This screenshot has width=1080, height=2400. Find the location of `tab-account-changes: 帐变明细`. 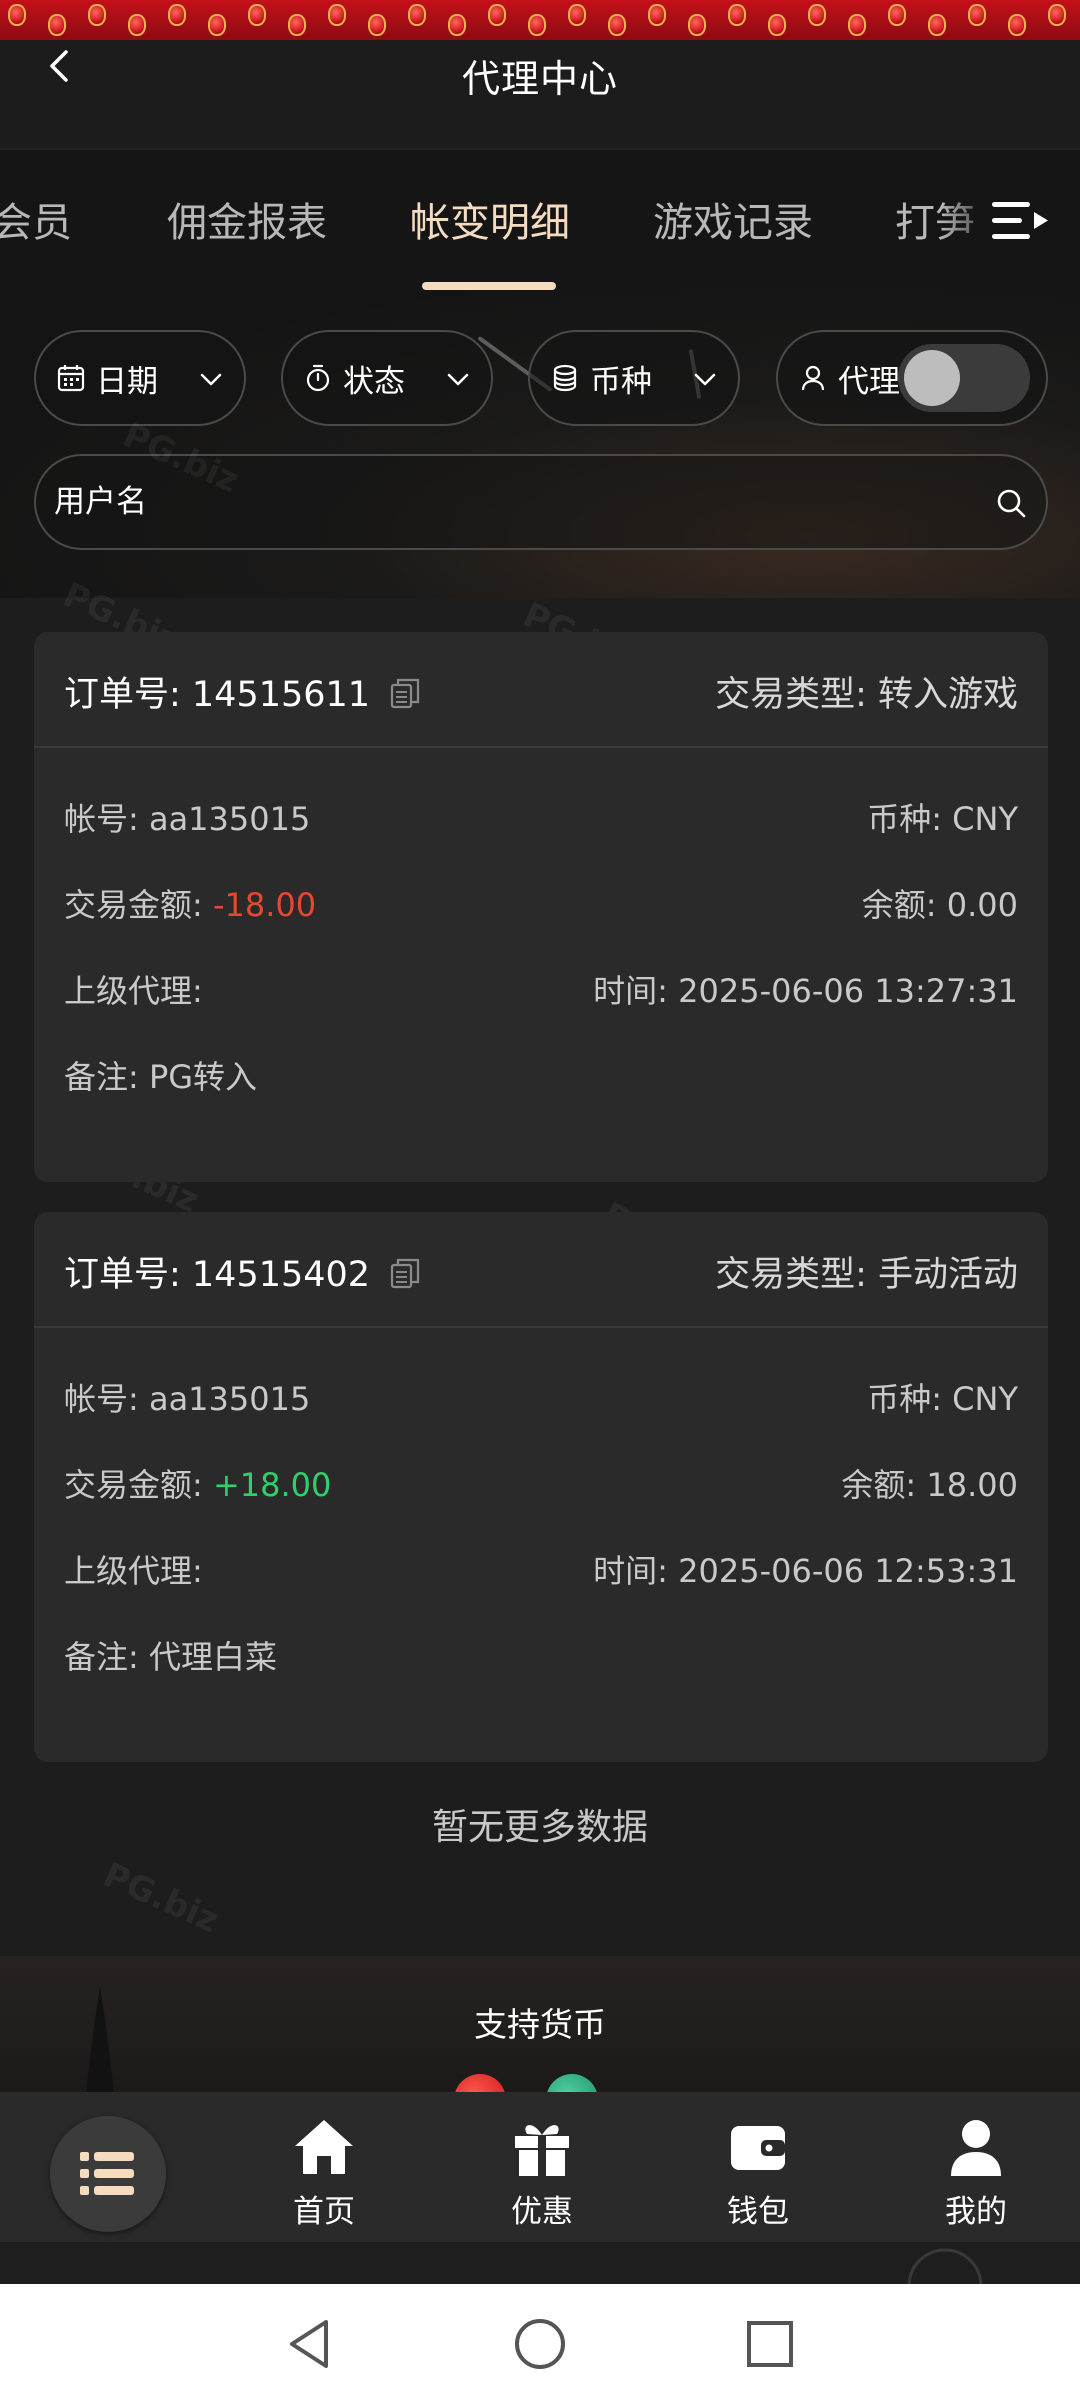

tab-account-changes: 帐变明细 is located at coordinates (490, 219).